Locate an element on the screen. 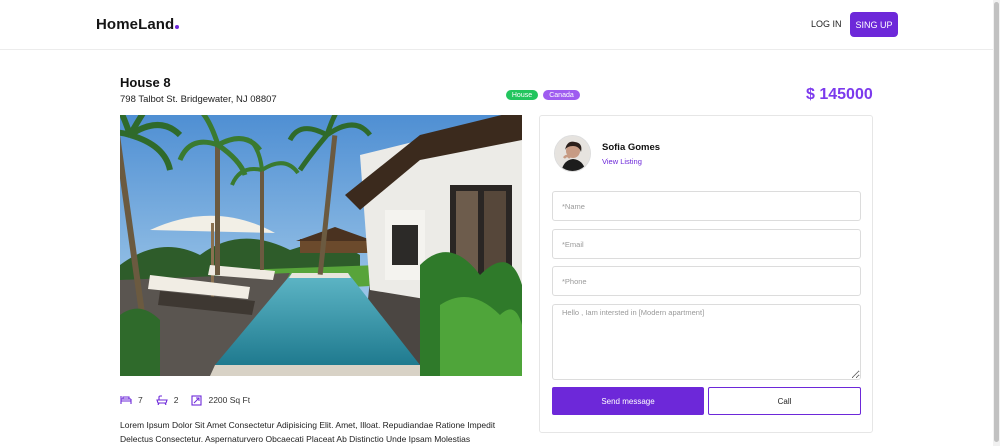 Image resolution: width=1000 pixels, height=446 pixels. logo: HomeLand is located at coordinates (138, 24).